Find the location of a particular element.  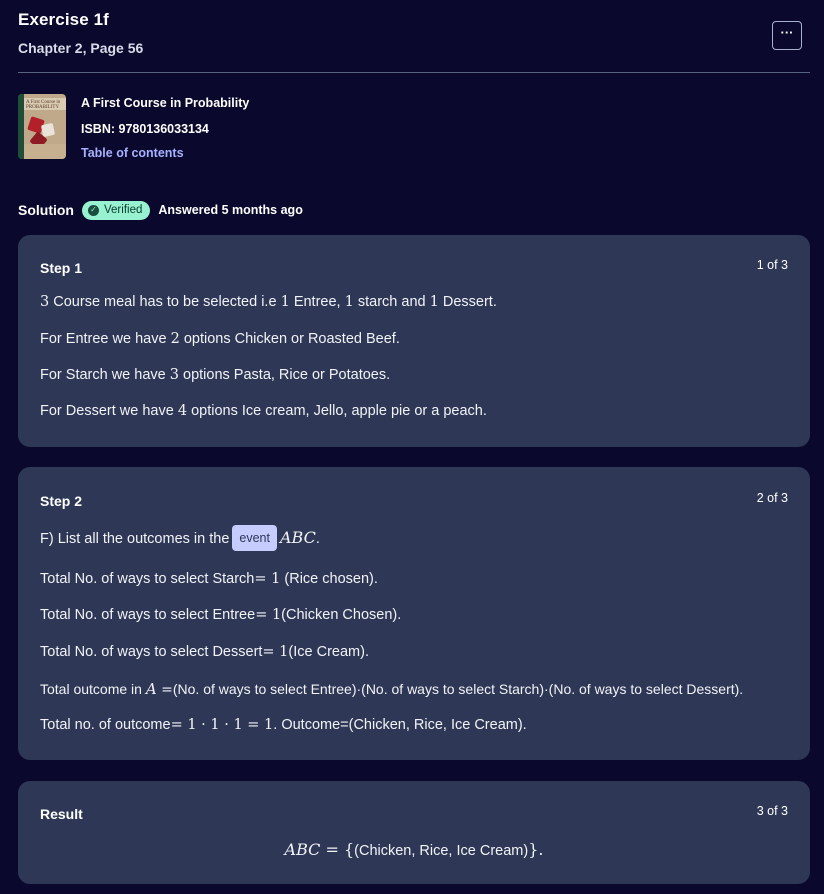

chapter-page-subtitle: Chapter 2, Page 56 is located at coordinates (81, 48).